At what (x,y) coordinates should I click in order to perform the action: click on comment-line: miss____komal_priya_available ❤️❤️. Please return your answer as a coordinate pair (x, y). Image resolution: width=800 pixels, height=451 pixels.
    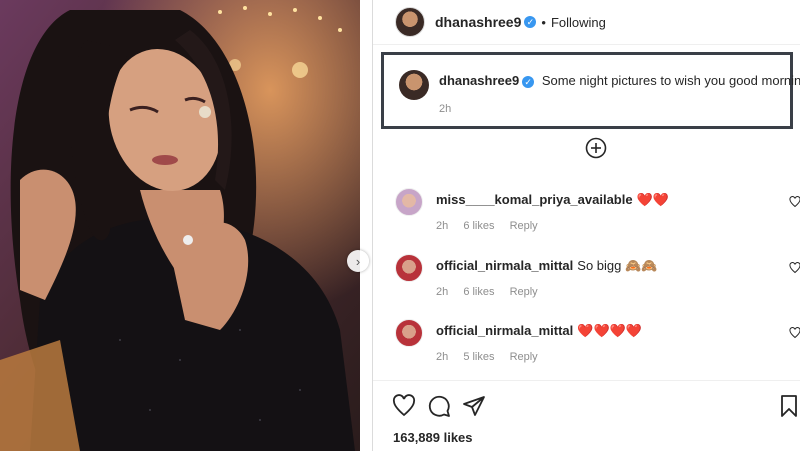
    Looking at the image, I should click on (552, 200).